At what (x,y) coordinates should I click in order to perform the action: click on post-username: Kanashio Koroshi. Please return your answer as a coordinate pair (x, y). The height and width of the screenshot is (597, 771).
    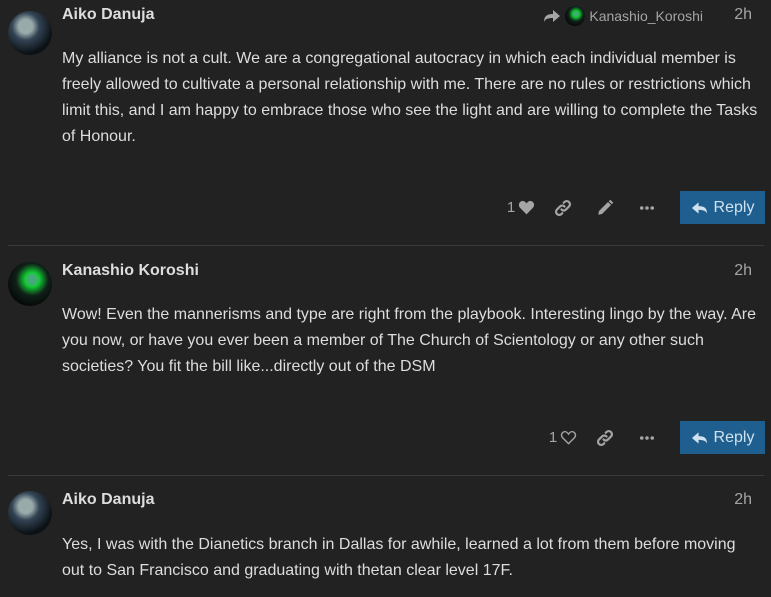
    Looking at the image, I should click on (130, 271).